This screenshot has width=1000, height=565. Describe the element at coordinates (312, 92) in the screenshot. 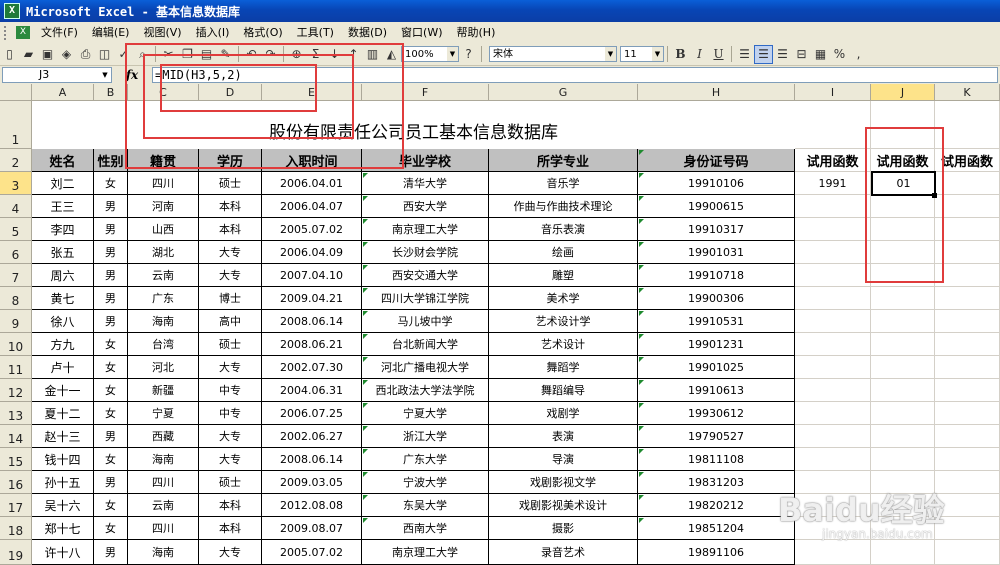

I see `column-header-e: E` at that location.